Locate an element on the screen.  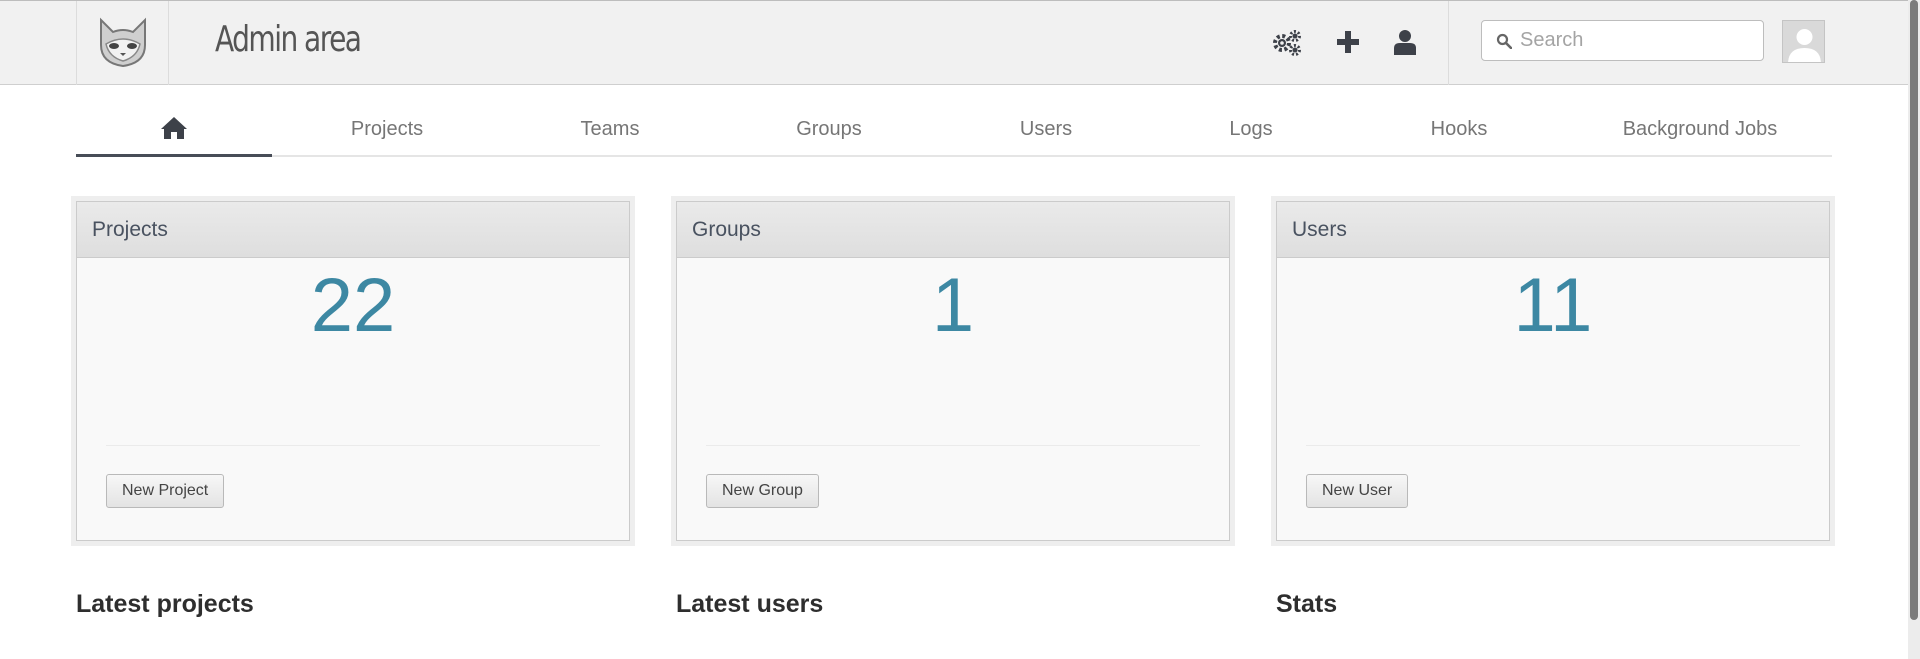
profile-button is located at coordinates (1405, 42).